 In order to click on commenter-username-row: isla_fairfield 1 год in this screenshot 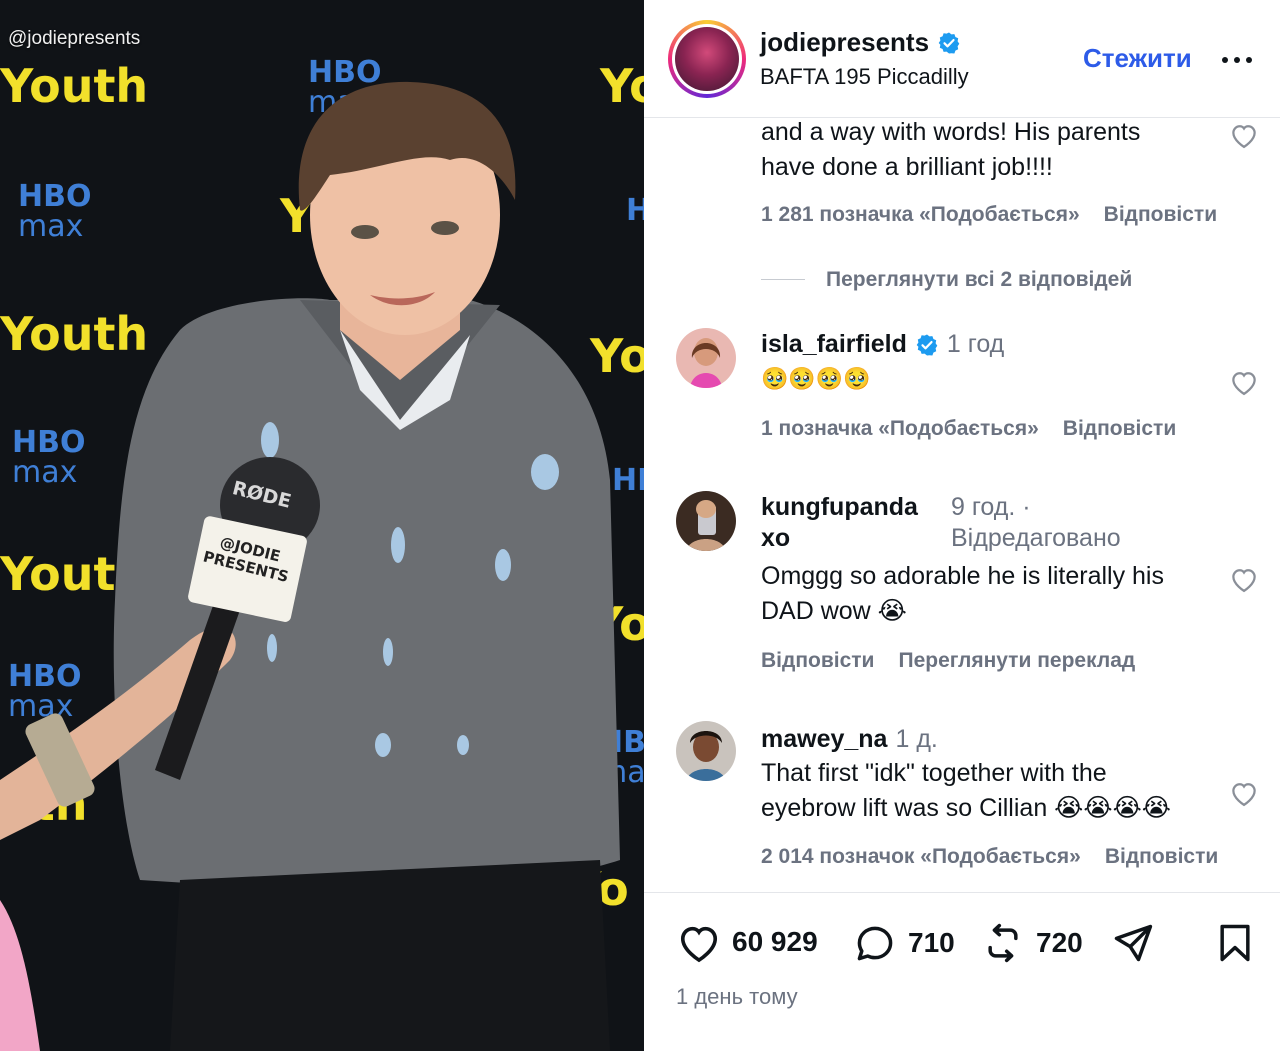, I will do `click(882, 344)`.